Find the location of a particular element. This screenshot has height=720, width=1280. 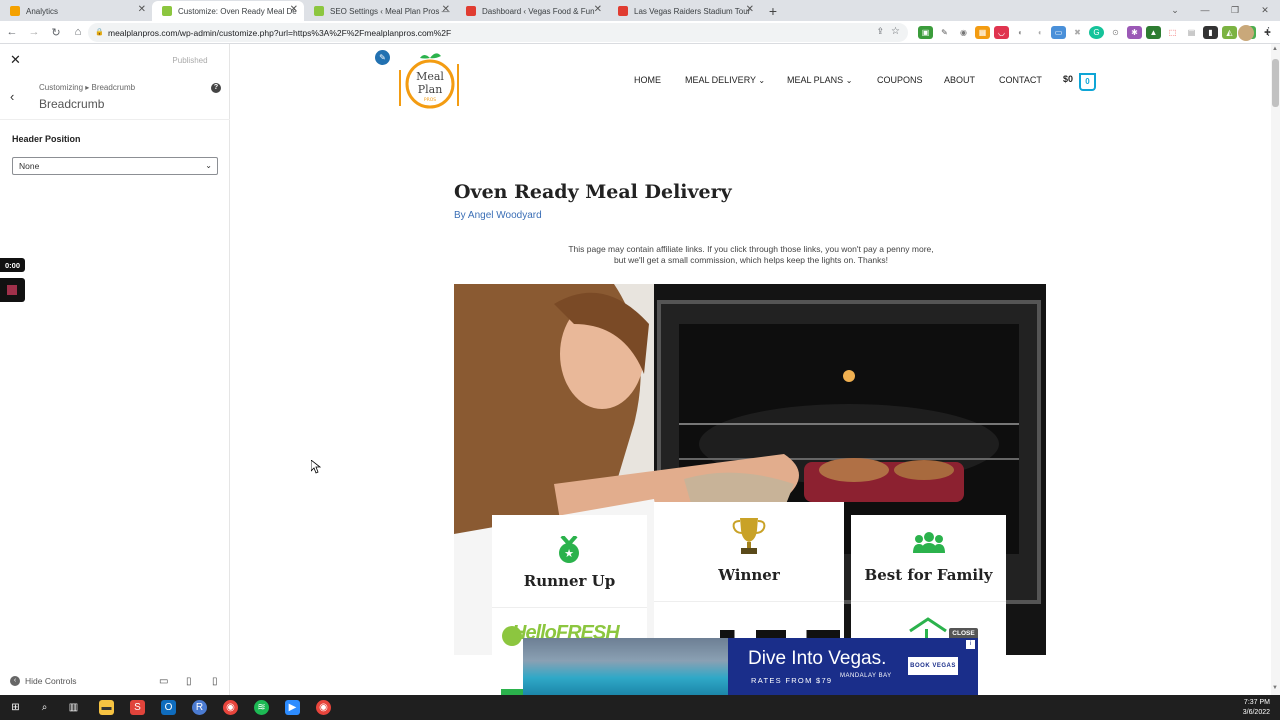

chrome-icon: ◉ is located at coordinates (230, 707).